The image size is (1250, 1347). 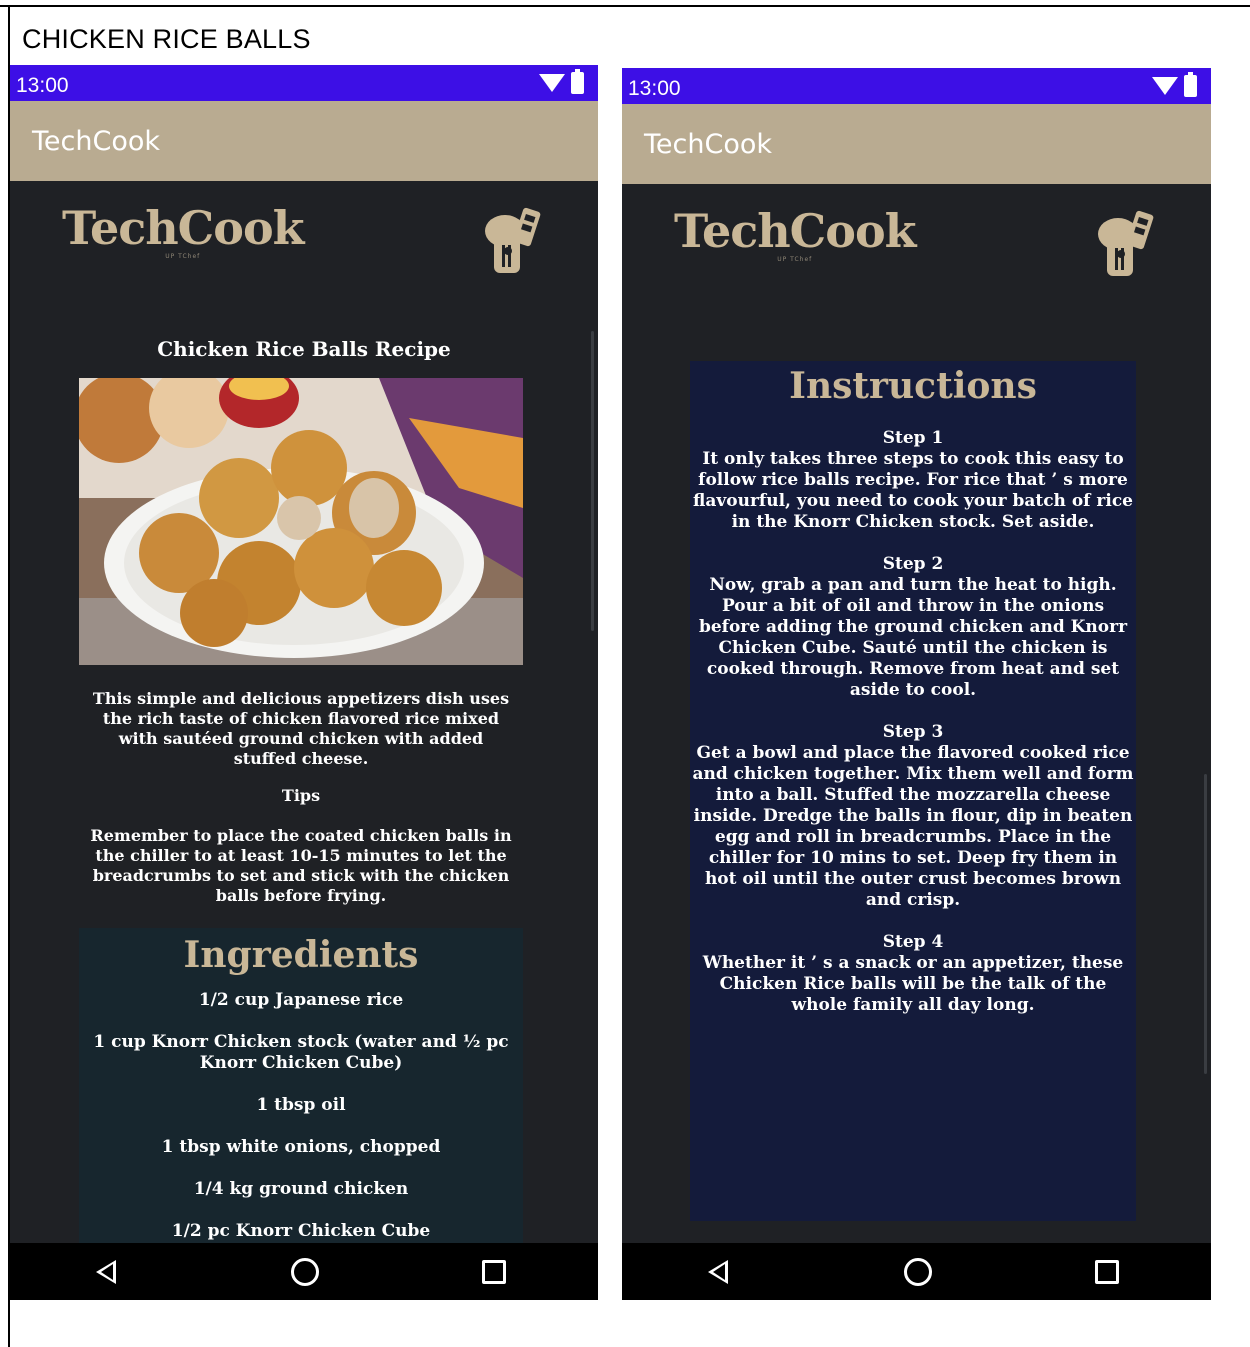 What do you see at coordinates (301, 1147) in the screenshot?
I see `ingredient-item: 1 tbsp white onions, chopped` at bounding box center [301, 1147].